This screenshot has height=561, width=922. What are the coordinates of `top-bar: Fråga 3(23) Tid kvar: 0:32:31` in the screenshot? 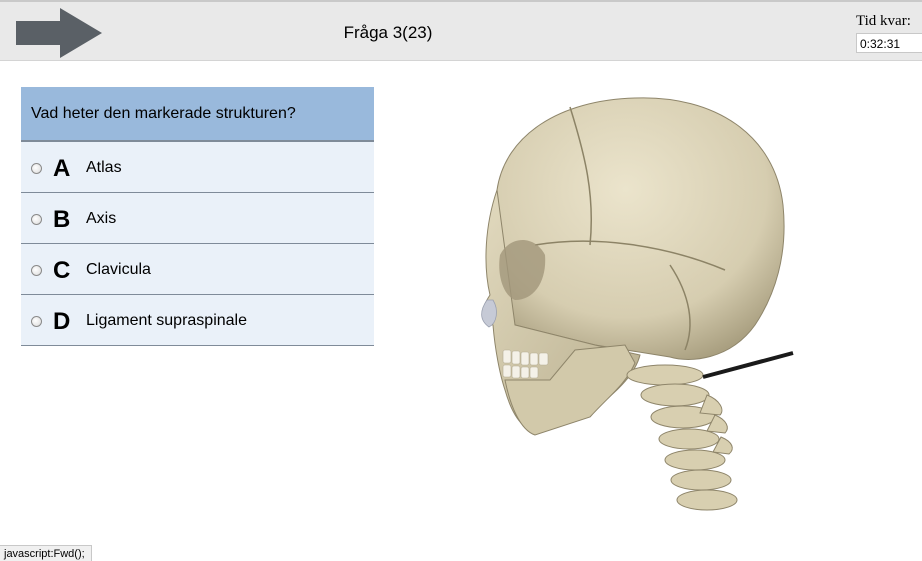 It's located at (461, 30).